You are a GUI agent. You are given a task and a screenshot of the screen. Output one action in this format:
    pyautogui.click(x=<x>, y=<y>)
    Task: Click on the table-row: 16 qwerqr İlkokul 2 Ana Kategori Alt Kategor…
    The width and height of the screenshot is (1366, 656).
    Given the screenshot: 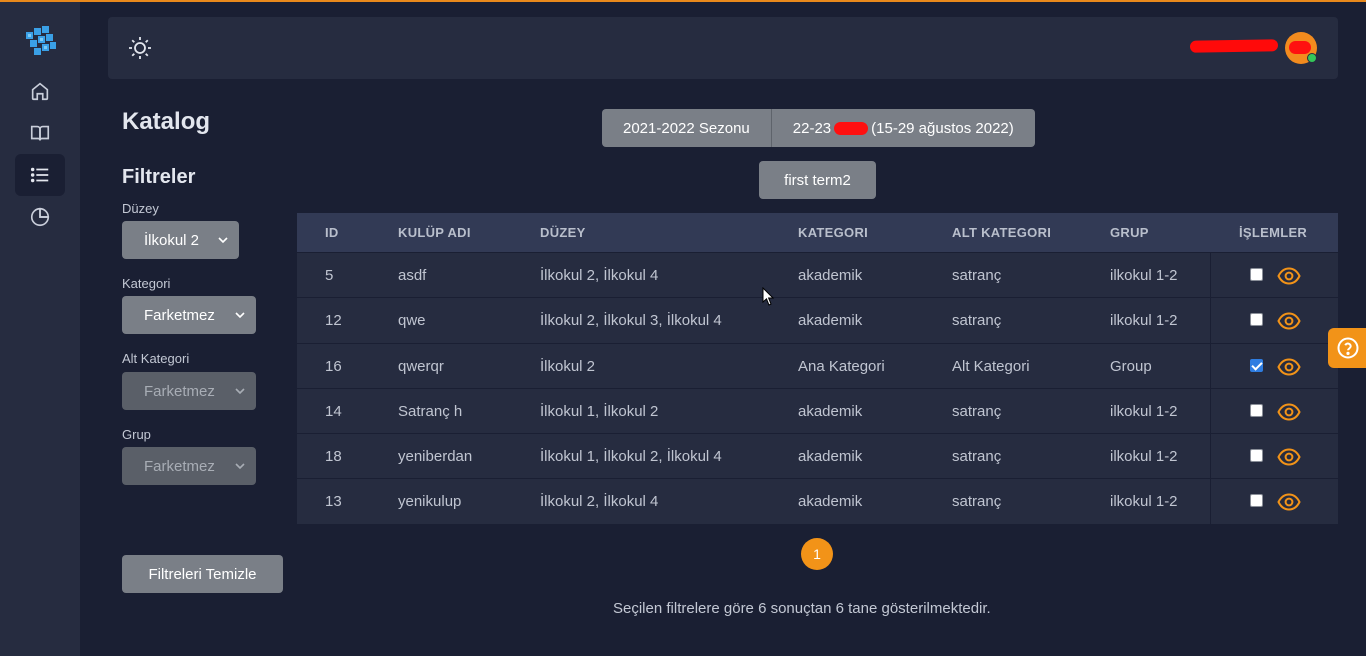 What is the action you would take?
    pyautogui.click(x=817, y=365)
    